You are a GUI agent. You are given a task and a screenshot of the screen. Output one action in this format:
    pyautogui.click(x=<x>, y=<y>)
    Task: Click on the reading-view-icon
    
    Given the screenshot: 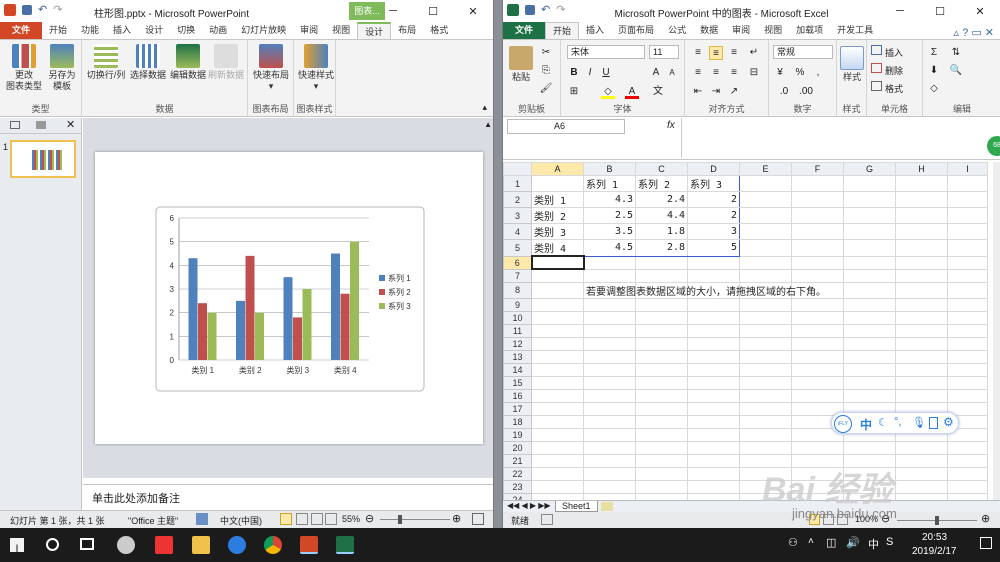 What is the action you would take?
    pyautogui.click(x=317, y=519)
    